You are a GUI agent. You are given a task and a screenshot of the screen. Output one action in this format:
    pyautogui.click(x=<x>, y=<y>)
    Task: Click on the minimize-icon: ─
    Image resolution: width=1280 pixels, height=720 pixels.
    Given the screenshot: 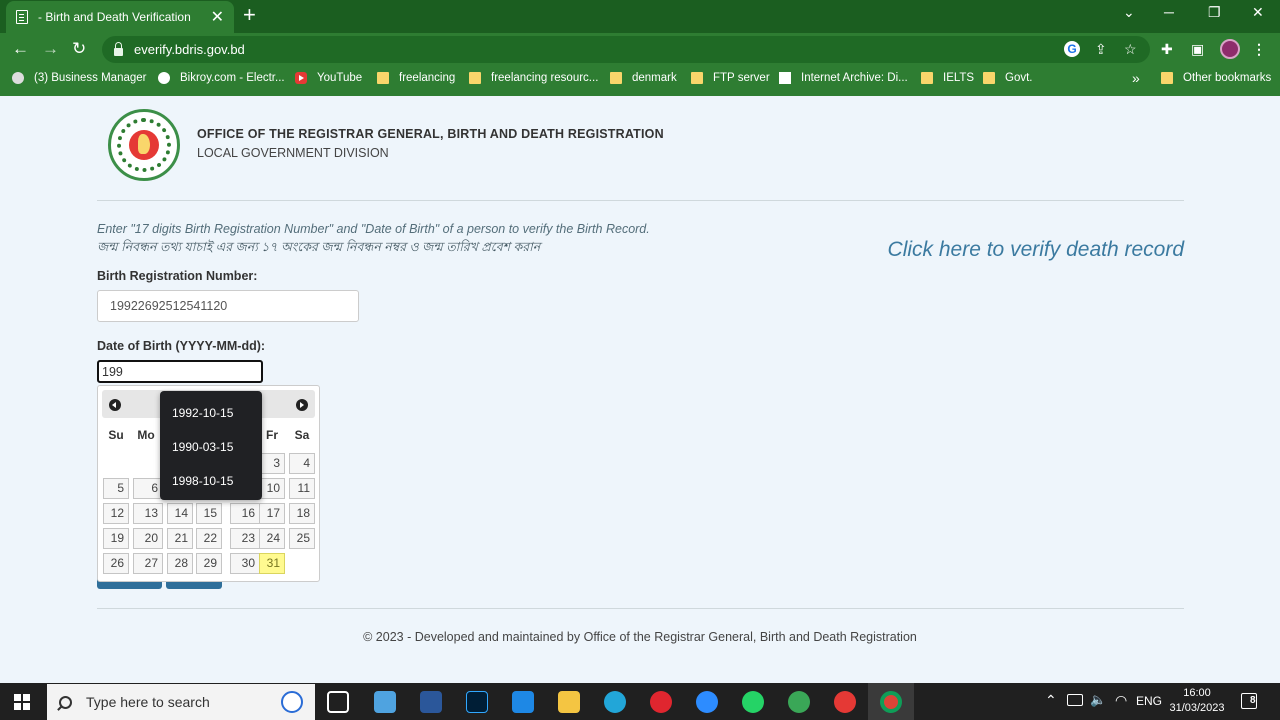 What is the action you would take?
    pyautogui.click(x=1169, y=12)
    